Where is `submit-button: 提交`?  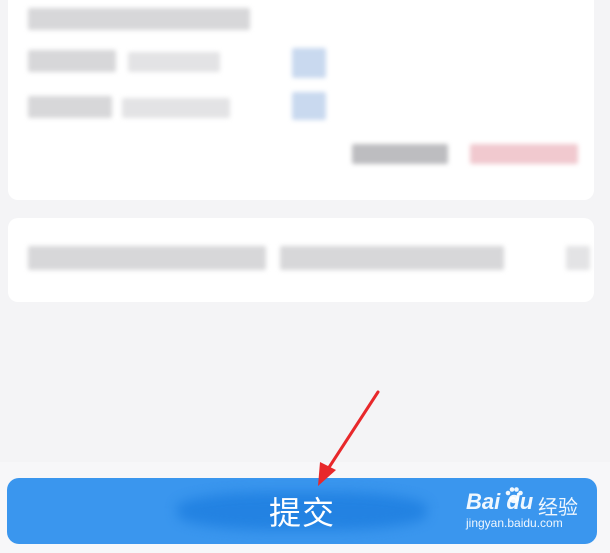
submit-button: 提交 is located at coordinates (302, 511).